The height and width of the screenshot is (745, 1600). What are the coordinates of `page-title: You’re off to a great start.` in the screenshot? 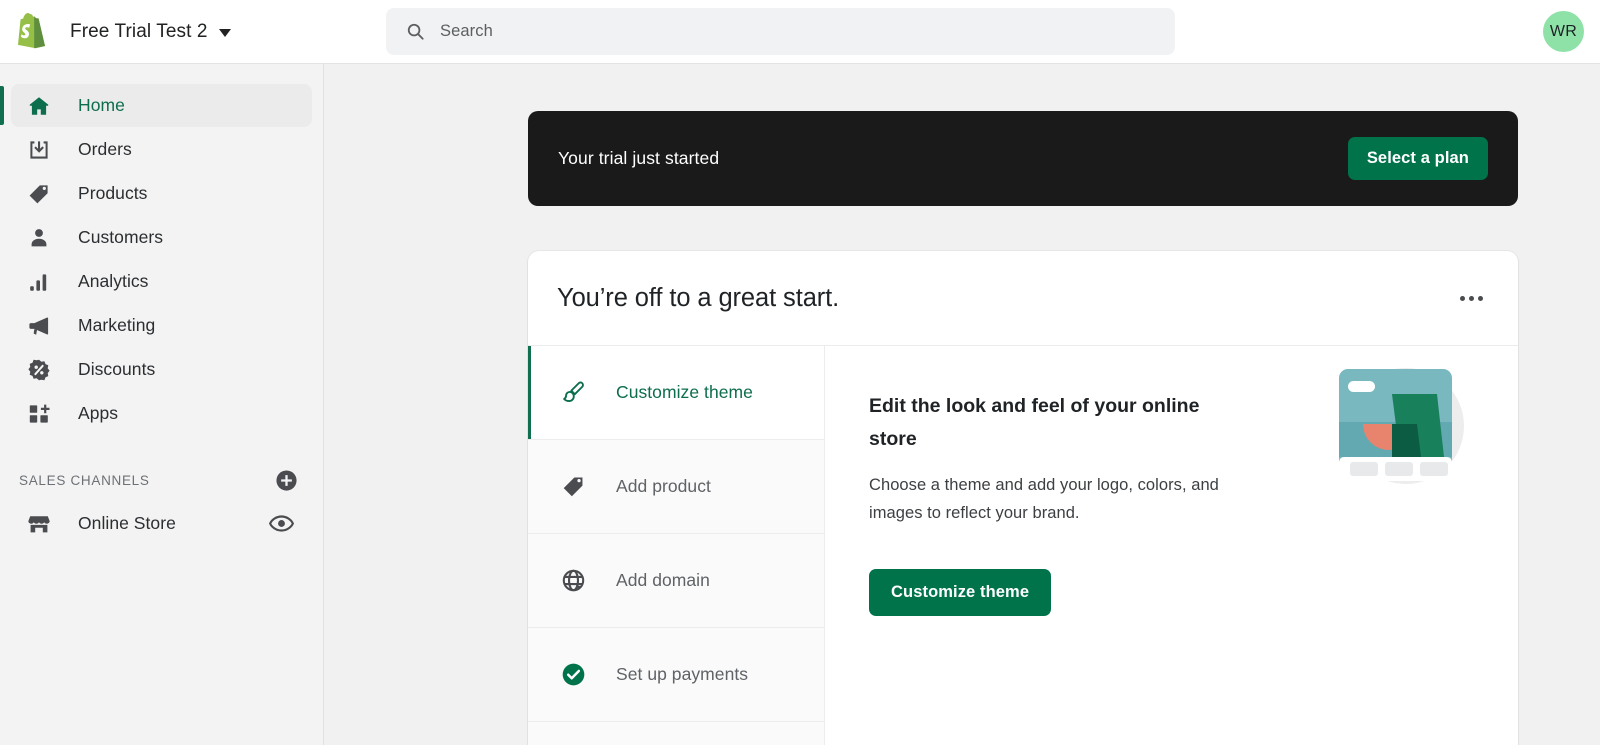 It's located at (698, 297).